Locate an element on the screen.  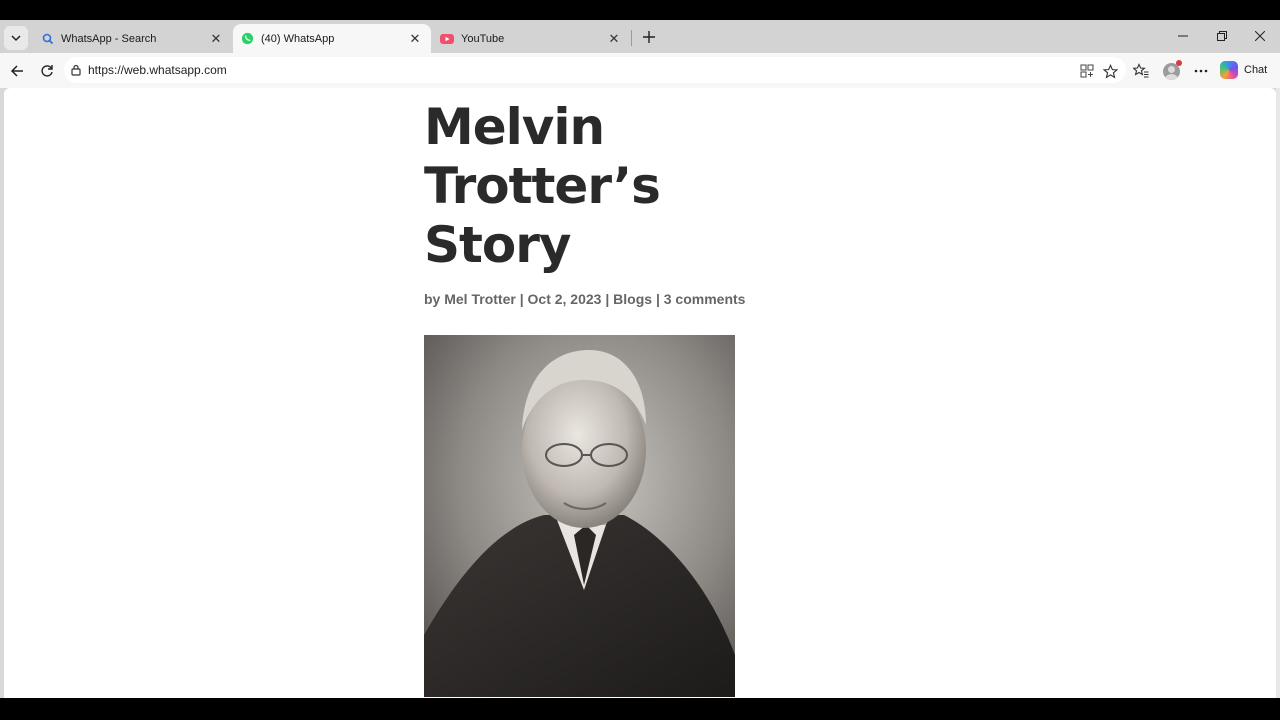
lock-icon is located at coordinates (76, 70).